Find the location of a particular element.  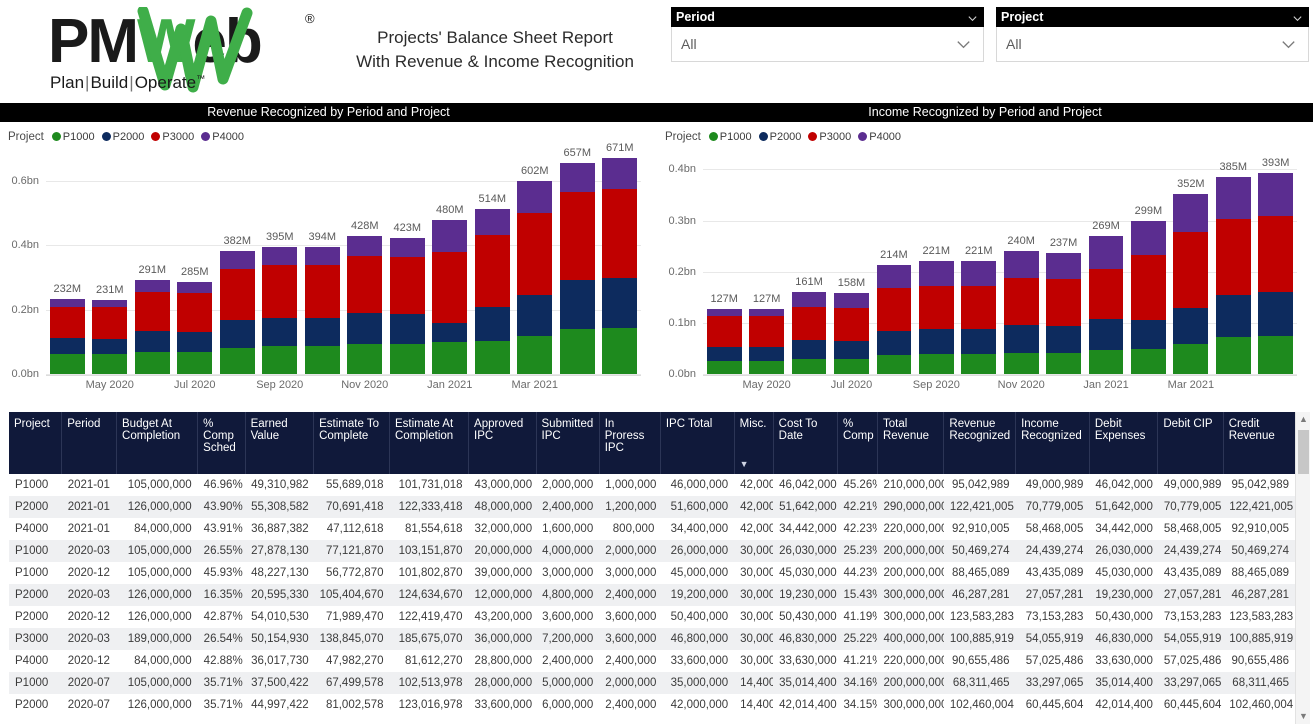

column-header-approved-ipc: Approved IPC is located at coordinates (502, 443).